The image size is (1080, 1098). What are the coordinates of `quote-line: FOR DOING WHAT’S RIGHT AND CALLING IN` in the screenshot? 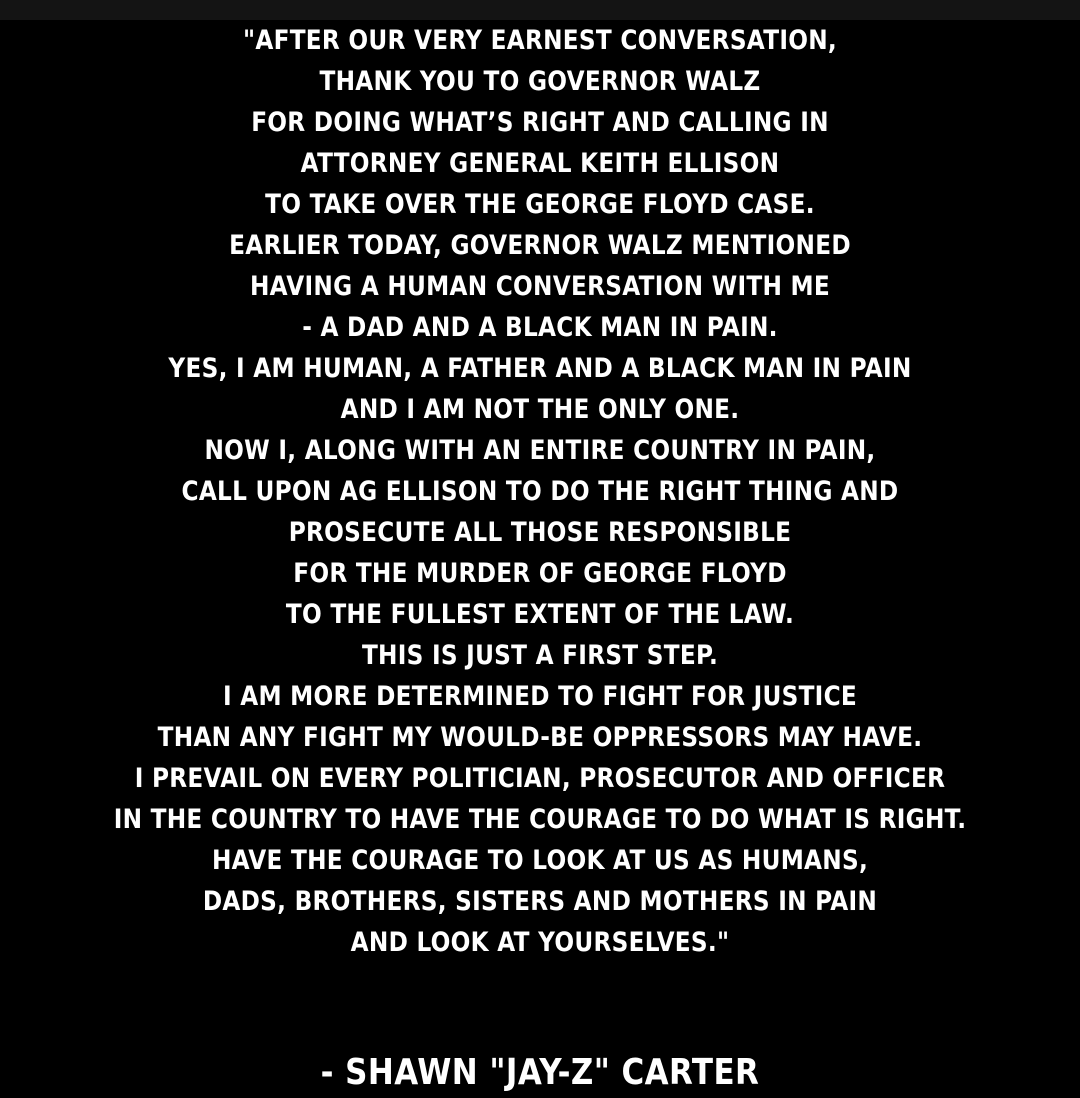 It's located at (540, 122).